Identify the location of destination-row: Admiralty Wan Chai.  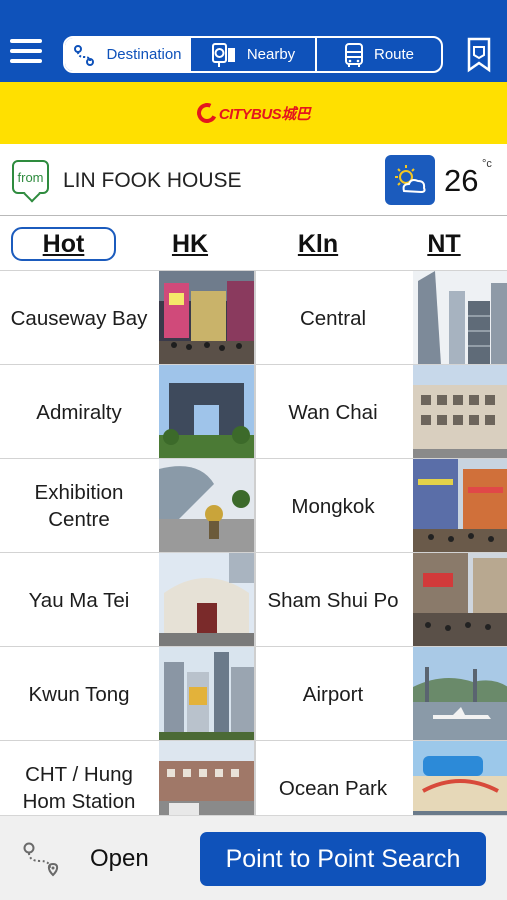
(253, 411).